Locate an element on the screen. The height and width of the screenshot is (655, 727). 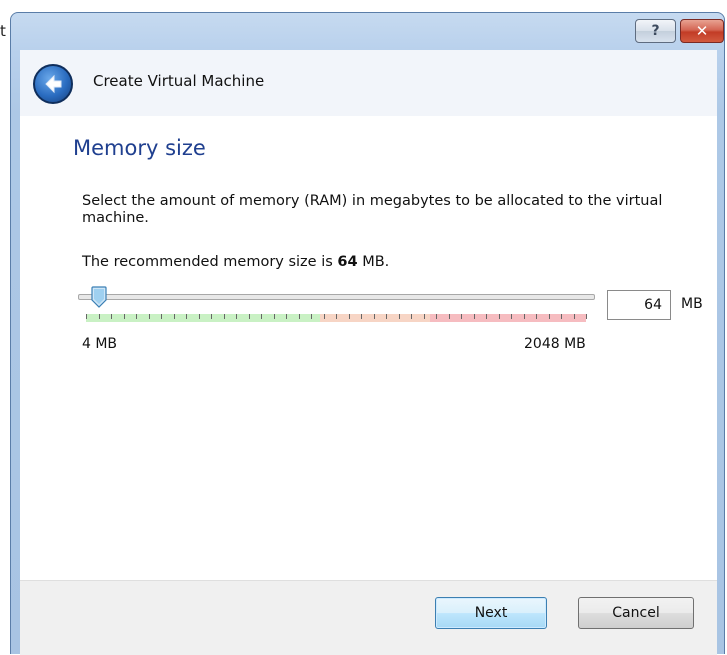
memory-slider-track is located at coordinates (336, 297).